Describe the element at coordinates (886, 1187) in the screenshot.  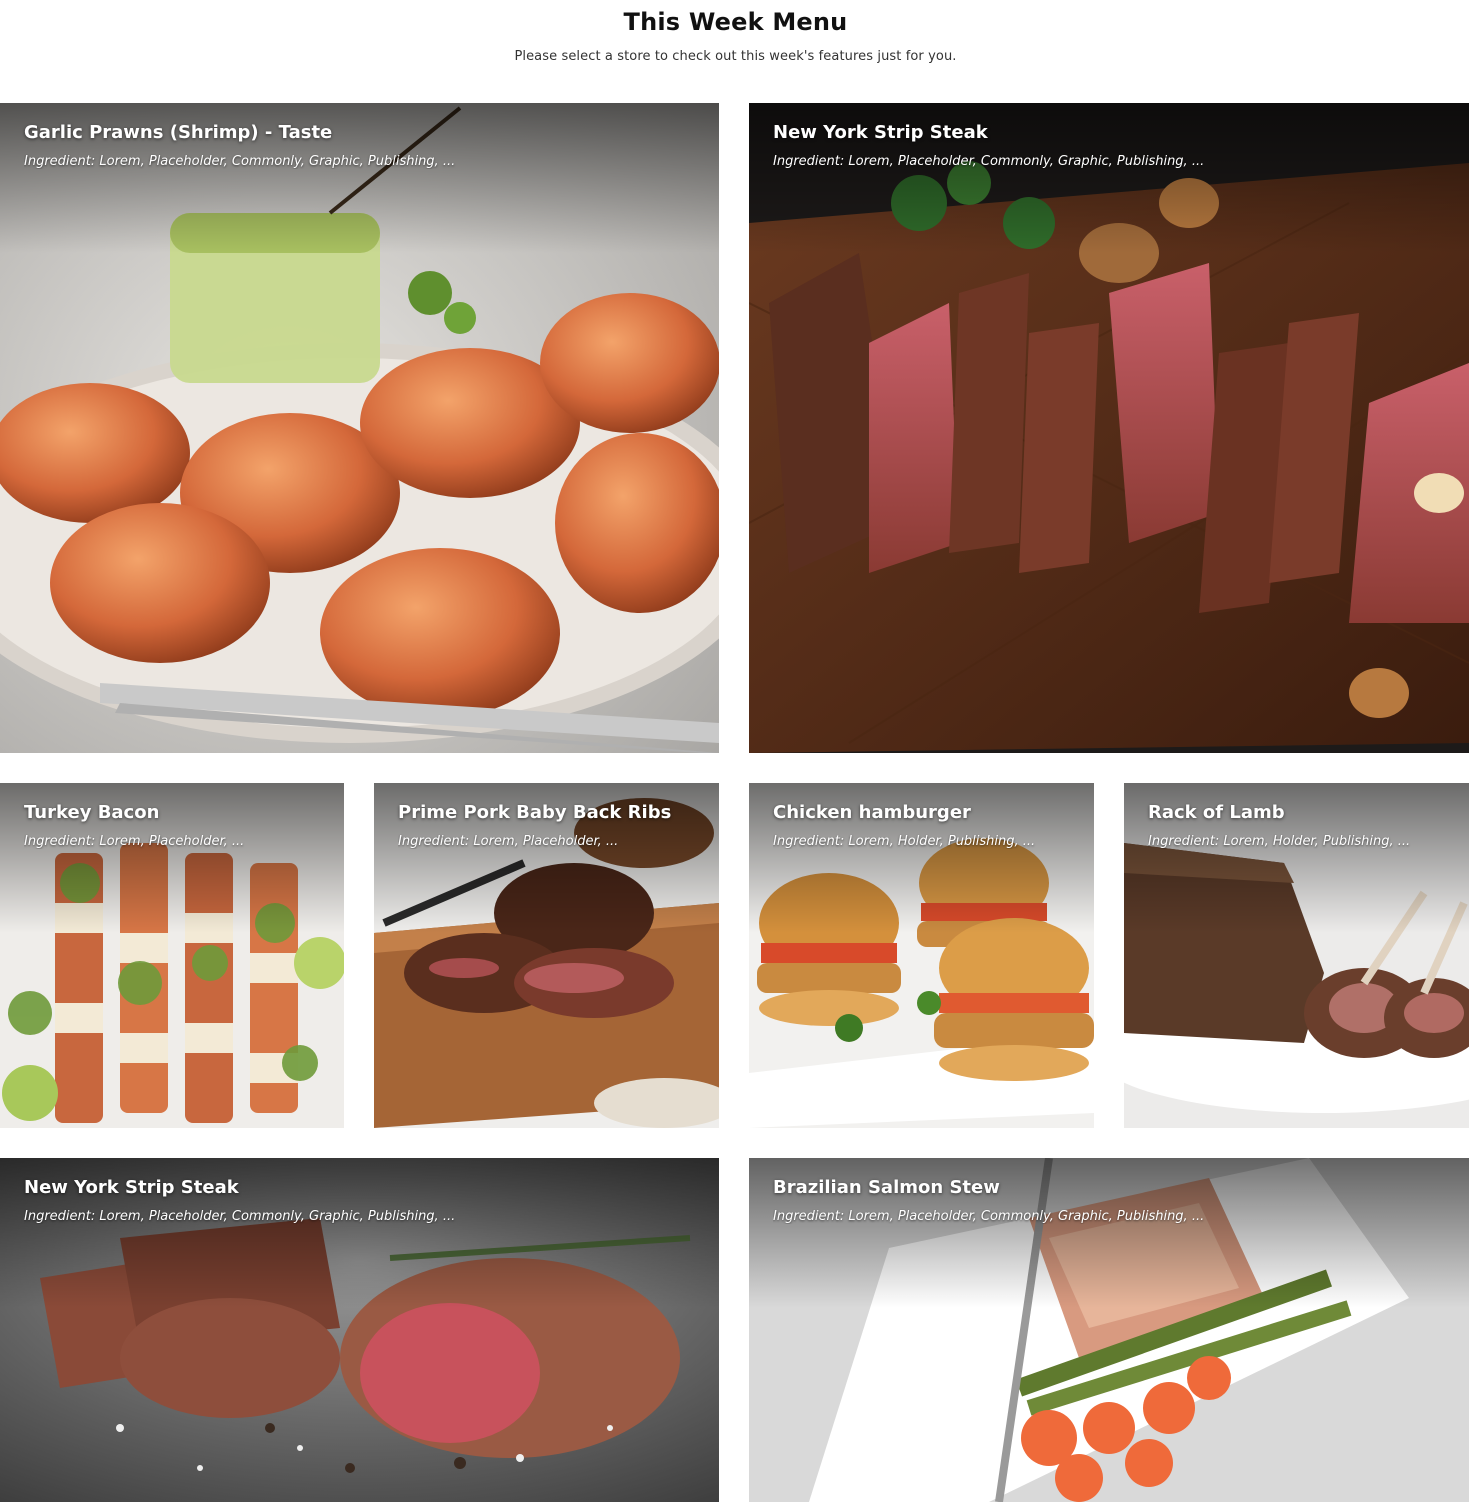
I see `card-title: Brazilian Salmon Stew` at that location.